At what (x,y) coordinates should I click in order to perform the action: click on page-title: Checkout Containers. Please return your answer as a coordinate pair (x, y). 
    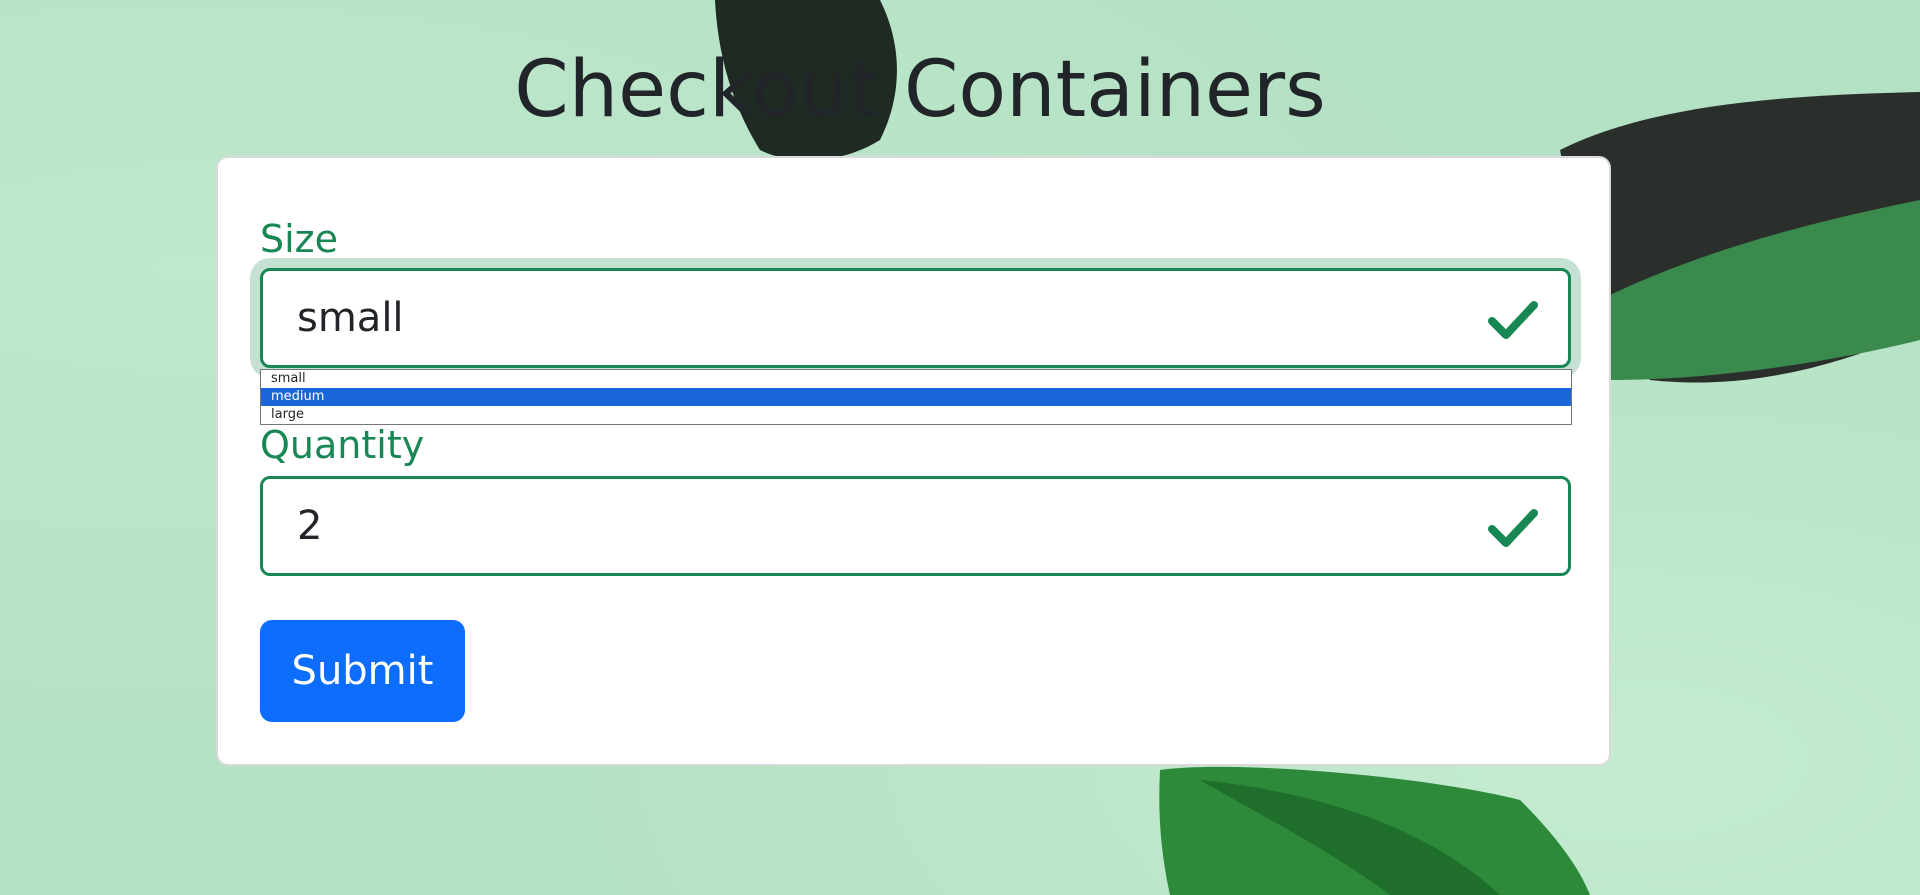
    Looking at the image, I should click on (920, 90).